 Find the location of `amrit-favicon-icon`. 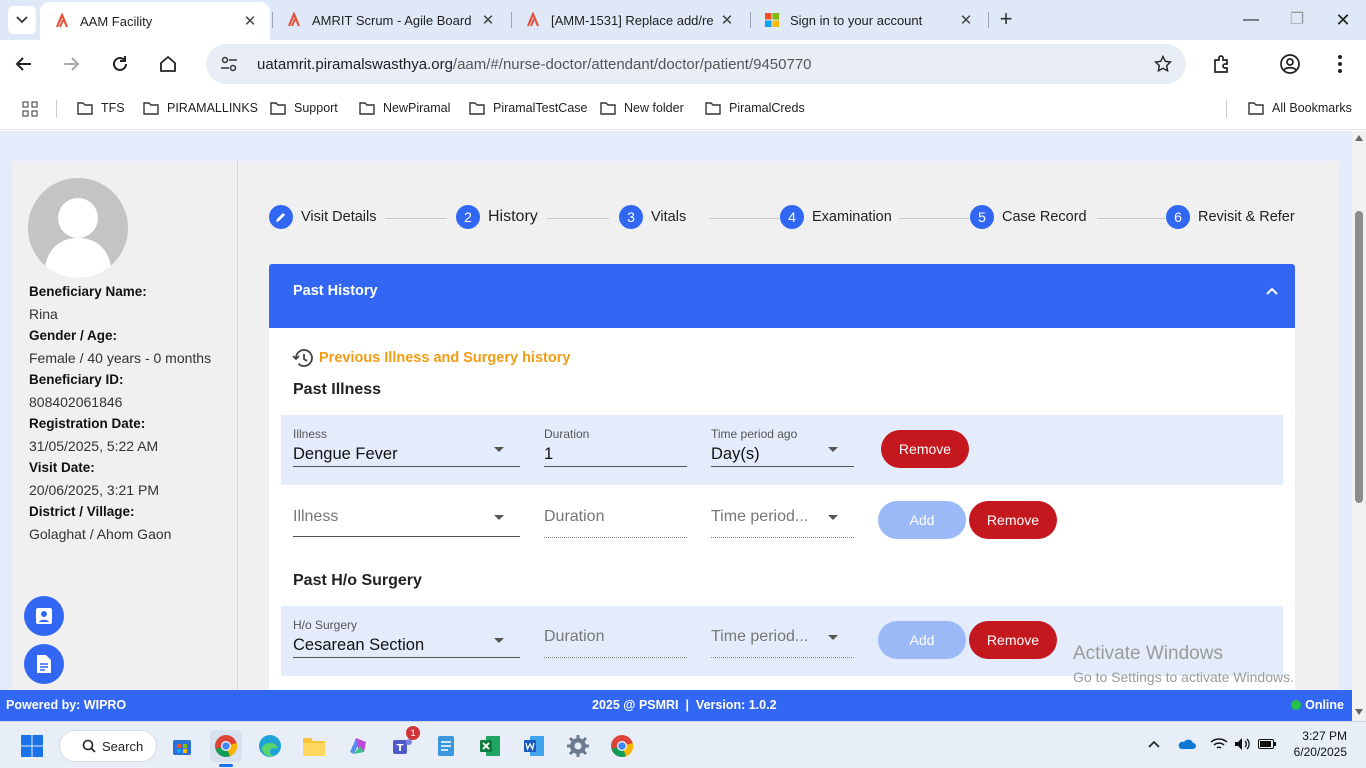

amrit-favicon-icon is located at coordinates (533, 19).